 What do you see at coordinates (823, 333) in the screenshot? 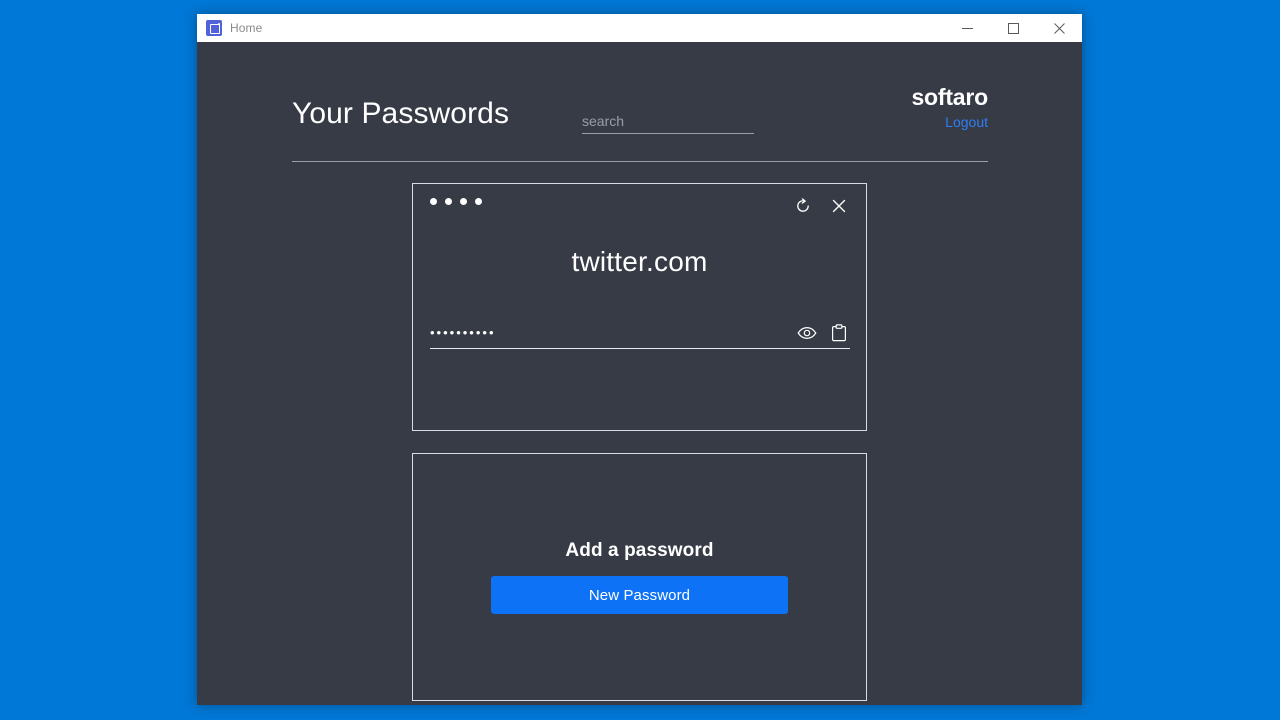
I see `password-field-icons` at bounding box center [823, 333].